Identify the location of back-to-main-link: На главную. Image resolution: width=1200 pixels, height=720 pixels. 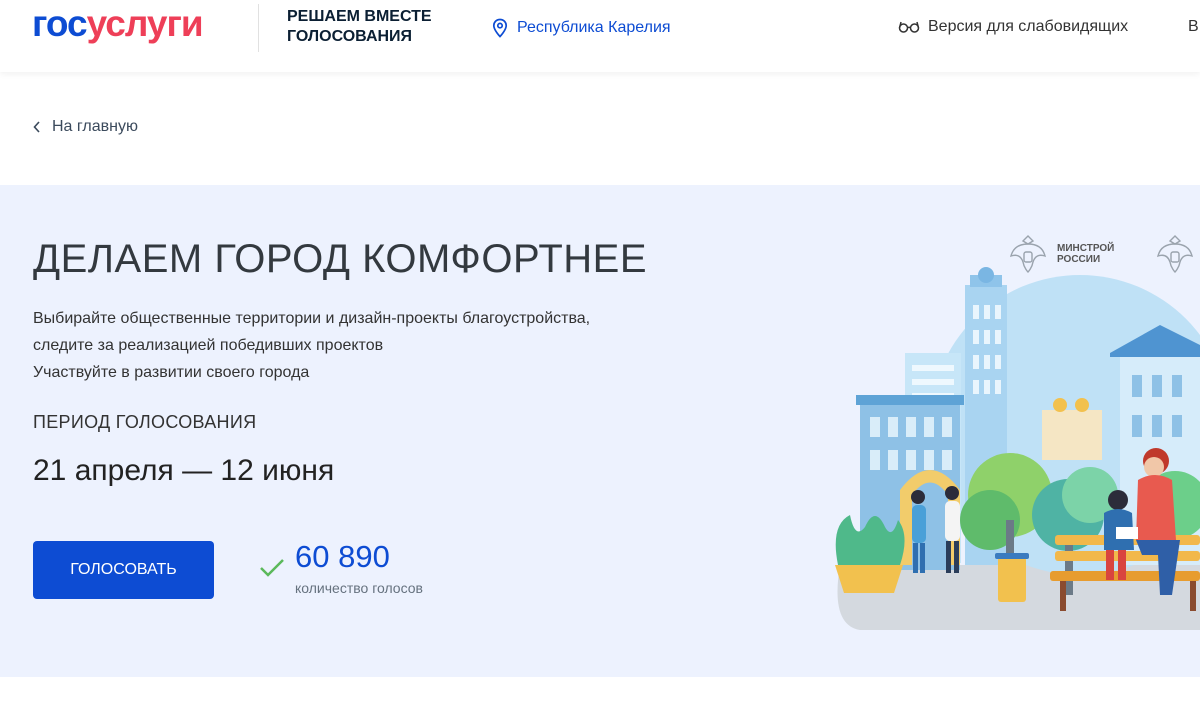
(85, 127).